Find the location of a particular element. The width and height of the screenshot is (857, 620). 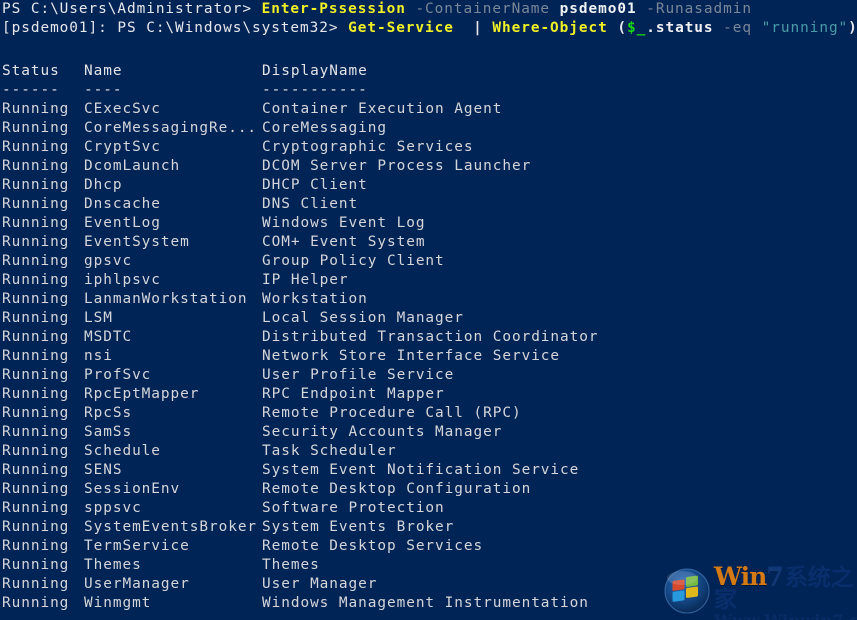

cmdlet-enter-pssession: Enter-Pssession is located at coordinates (333, 9).